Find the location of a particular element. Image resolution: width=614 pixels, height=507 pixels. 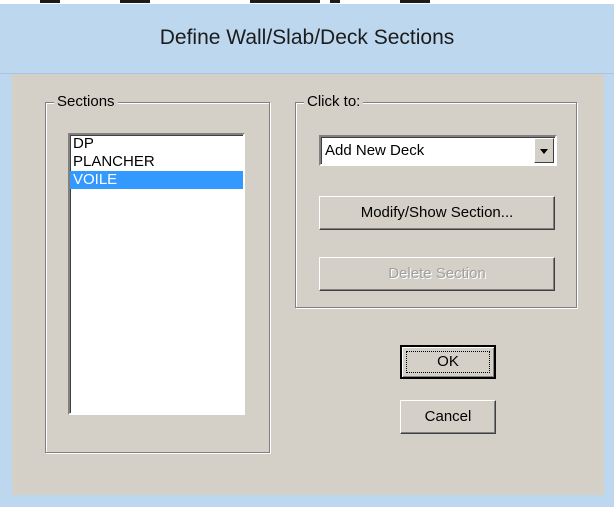

cancel-button: Cancel is located at coordinates (448, 417).